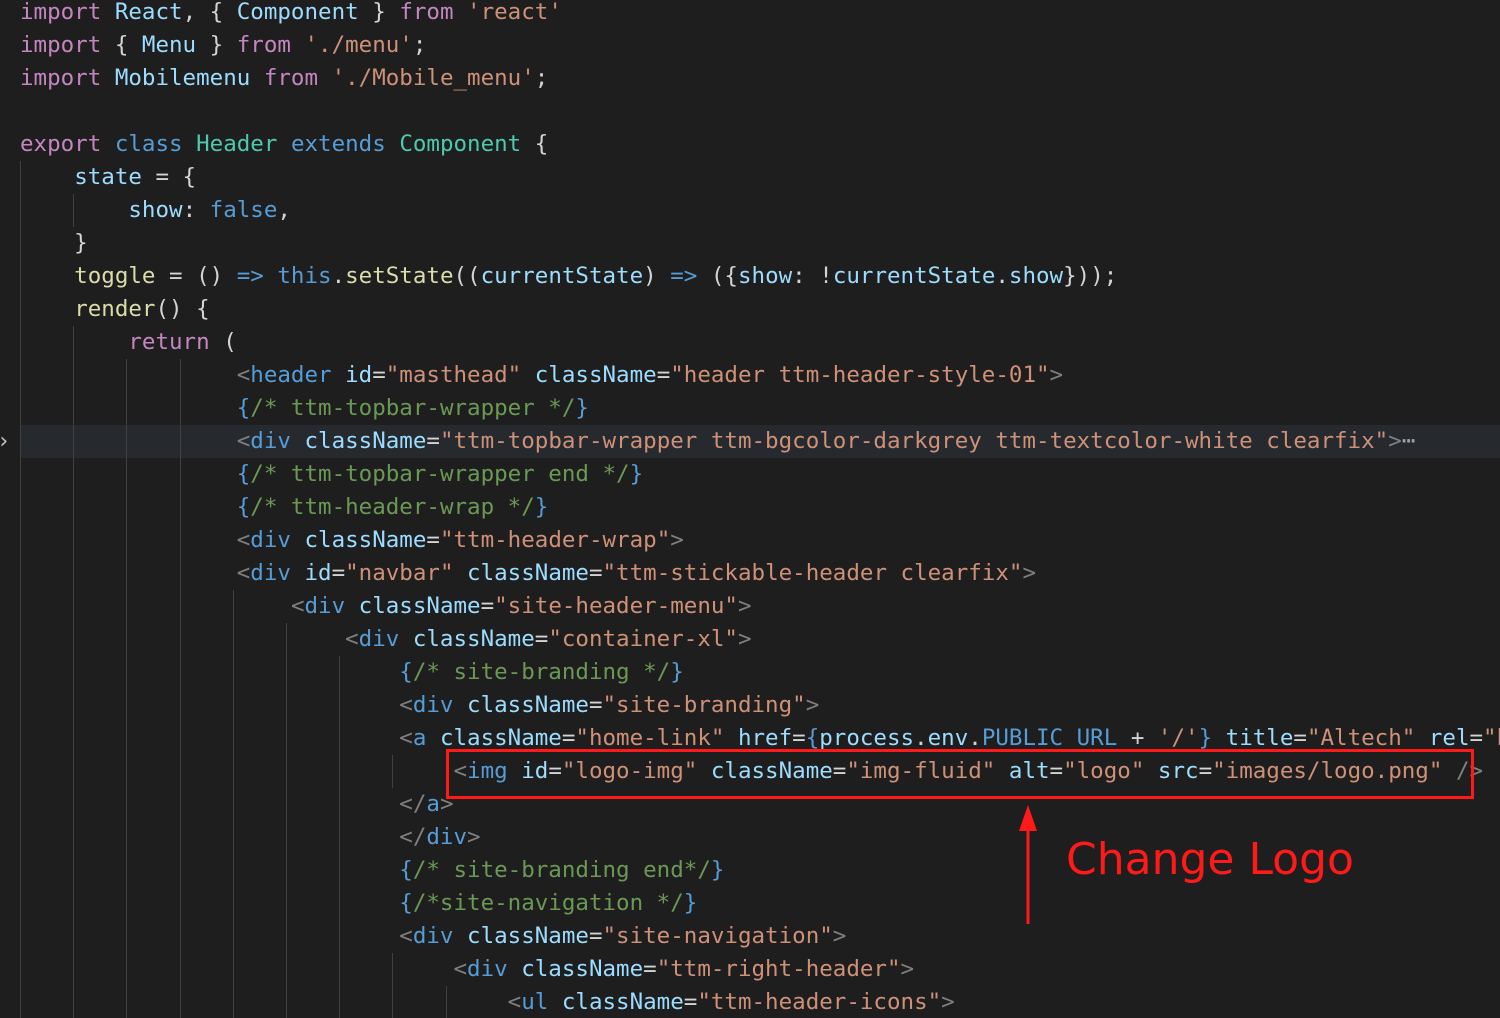 The width and height of the screenshot is (1500, 1018). Describe the element at coordinates (467, 969) in the screenshot. I see `code-line: <div className="ttm-right-header">` at that location.